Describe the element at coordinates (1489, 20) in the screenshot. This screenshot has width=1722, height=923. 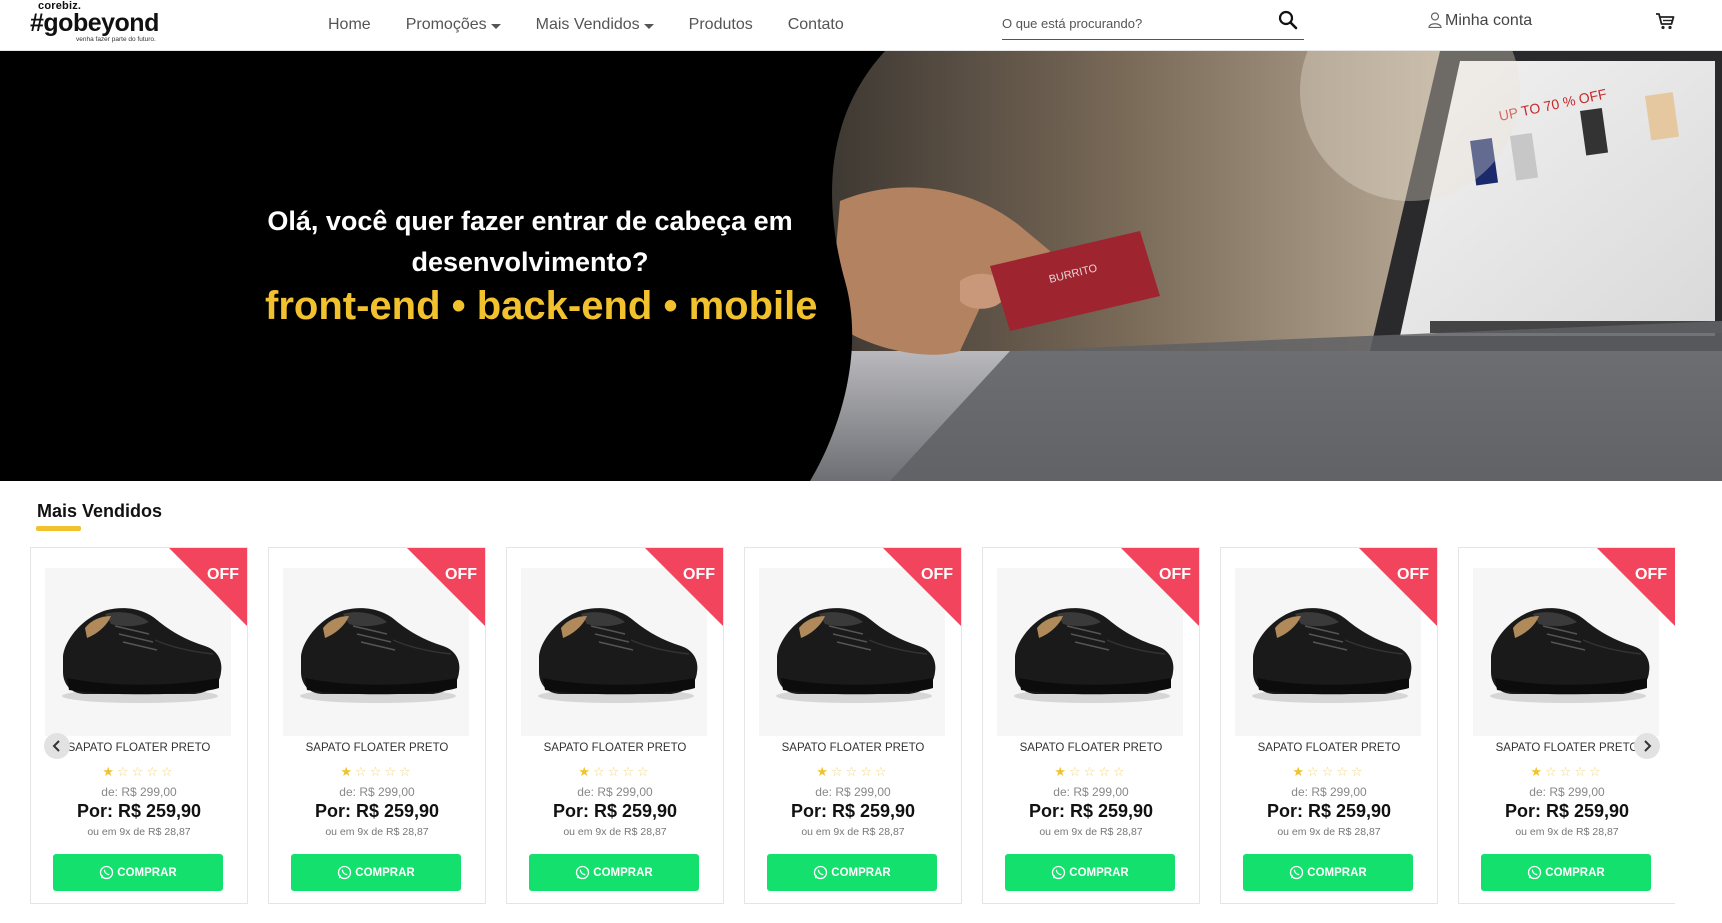
I see `account-label: Minha conta` at that location.